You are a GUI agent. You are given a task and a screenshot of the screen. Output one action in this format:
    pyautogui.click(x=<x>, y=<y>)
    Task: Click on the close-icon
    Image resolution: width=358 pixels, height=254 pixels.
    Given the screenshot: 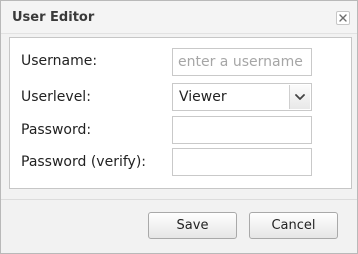 What is the action you would take?
    pyautogui.click(x=343, y=18)
    